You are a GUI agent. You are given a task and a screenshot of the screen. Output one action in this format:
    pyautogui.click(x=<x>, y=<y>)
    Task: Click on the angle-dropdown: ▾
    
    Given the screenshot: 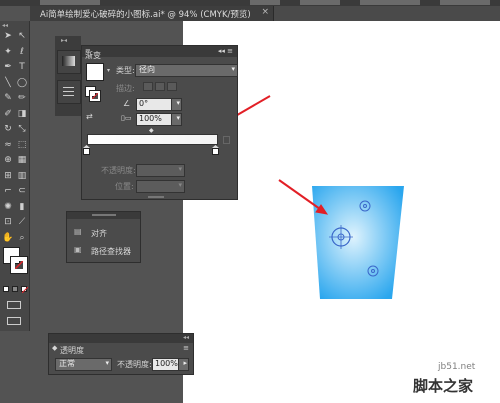 What is the action you would take?
    pyautogui.click(x=176, y=104)
    